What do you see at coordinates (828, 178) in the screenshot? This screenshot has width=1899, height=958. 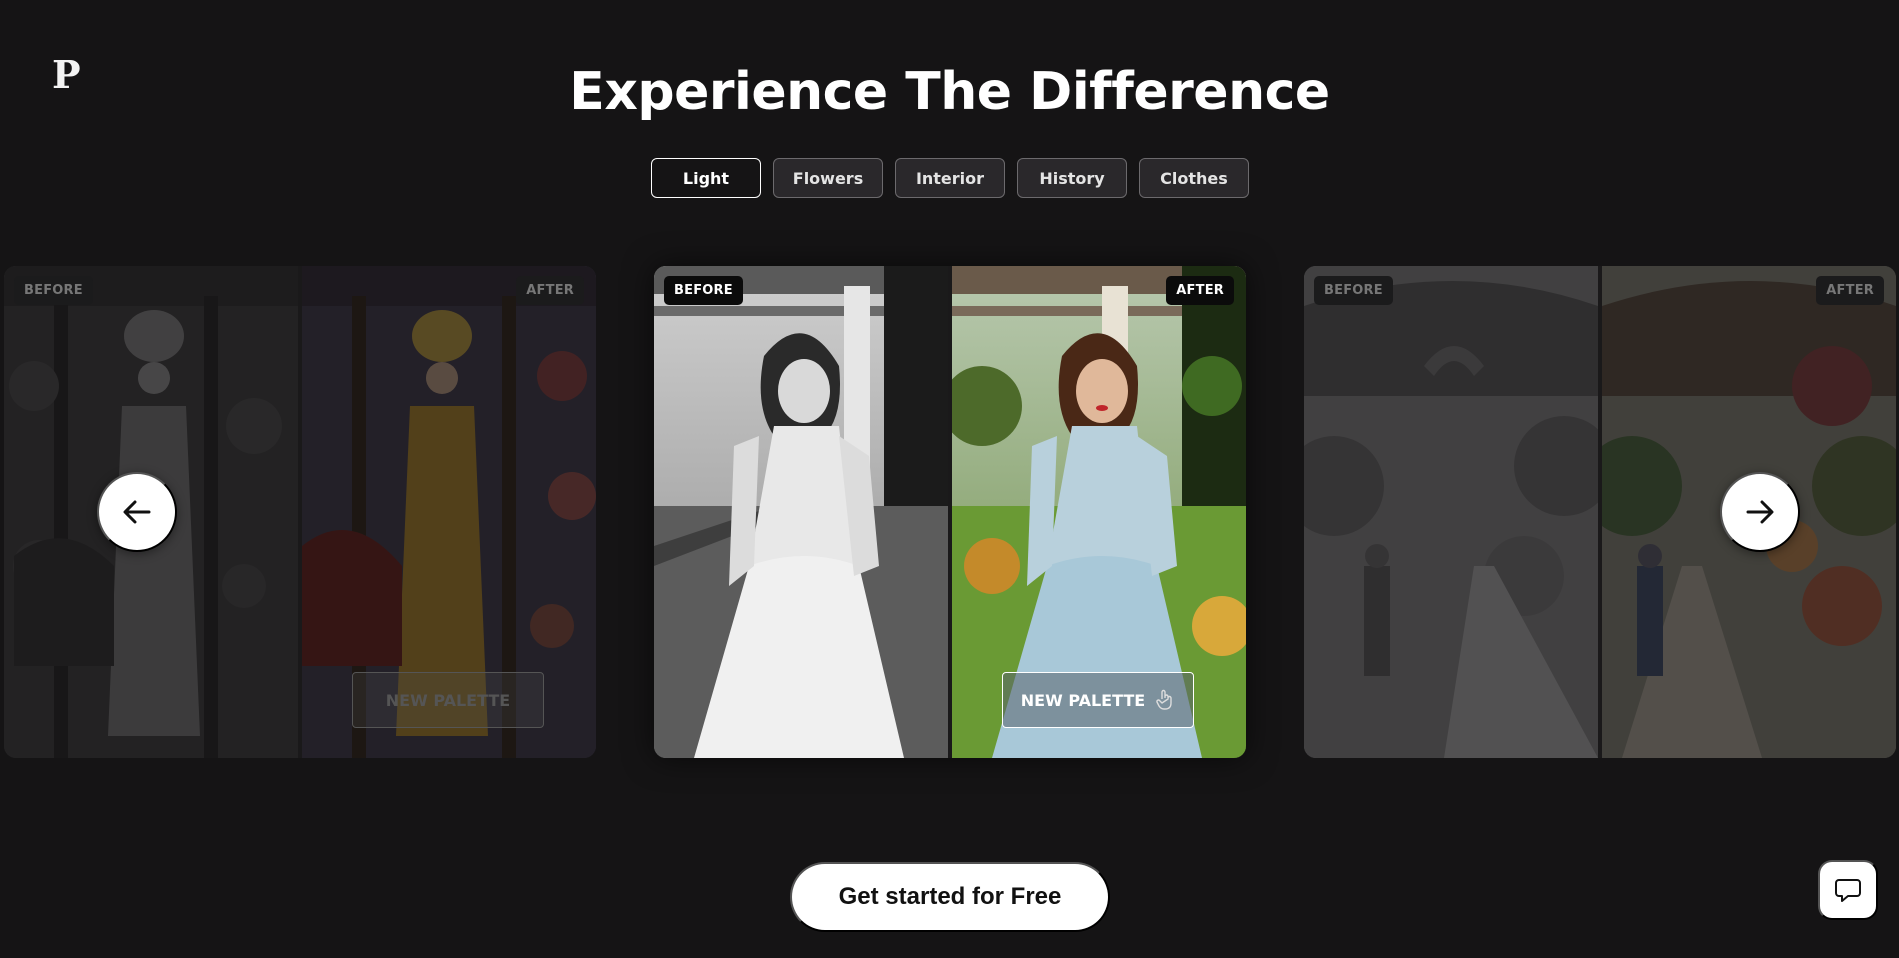 I see `tab-flowers: Flowers` at bounding box center [828, 178].